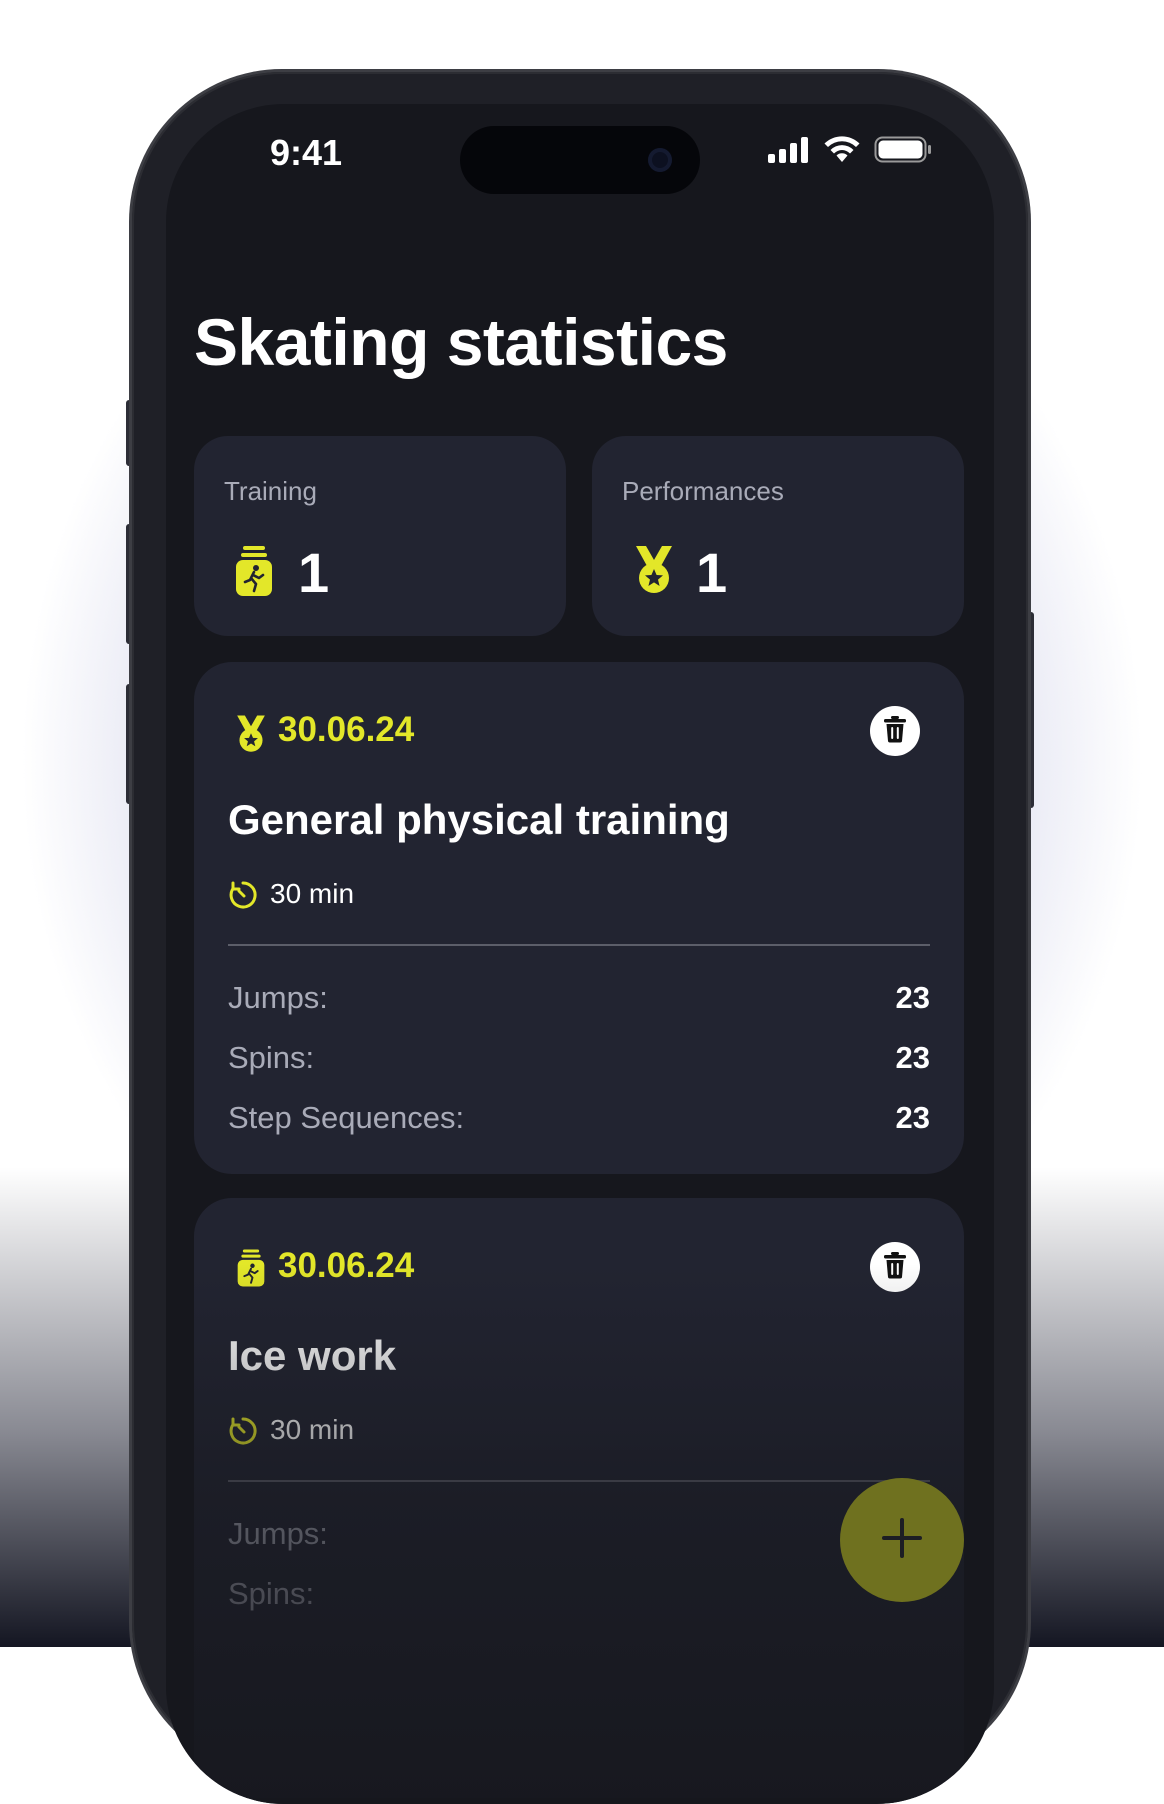 The width and height of the screenshot is (1164, 1804). What do you see at coordinates (789, 152) in the screenshot?
I see `signal-icon` at bounding box center [789, 152].